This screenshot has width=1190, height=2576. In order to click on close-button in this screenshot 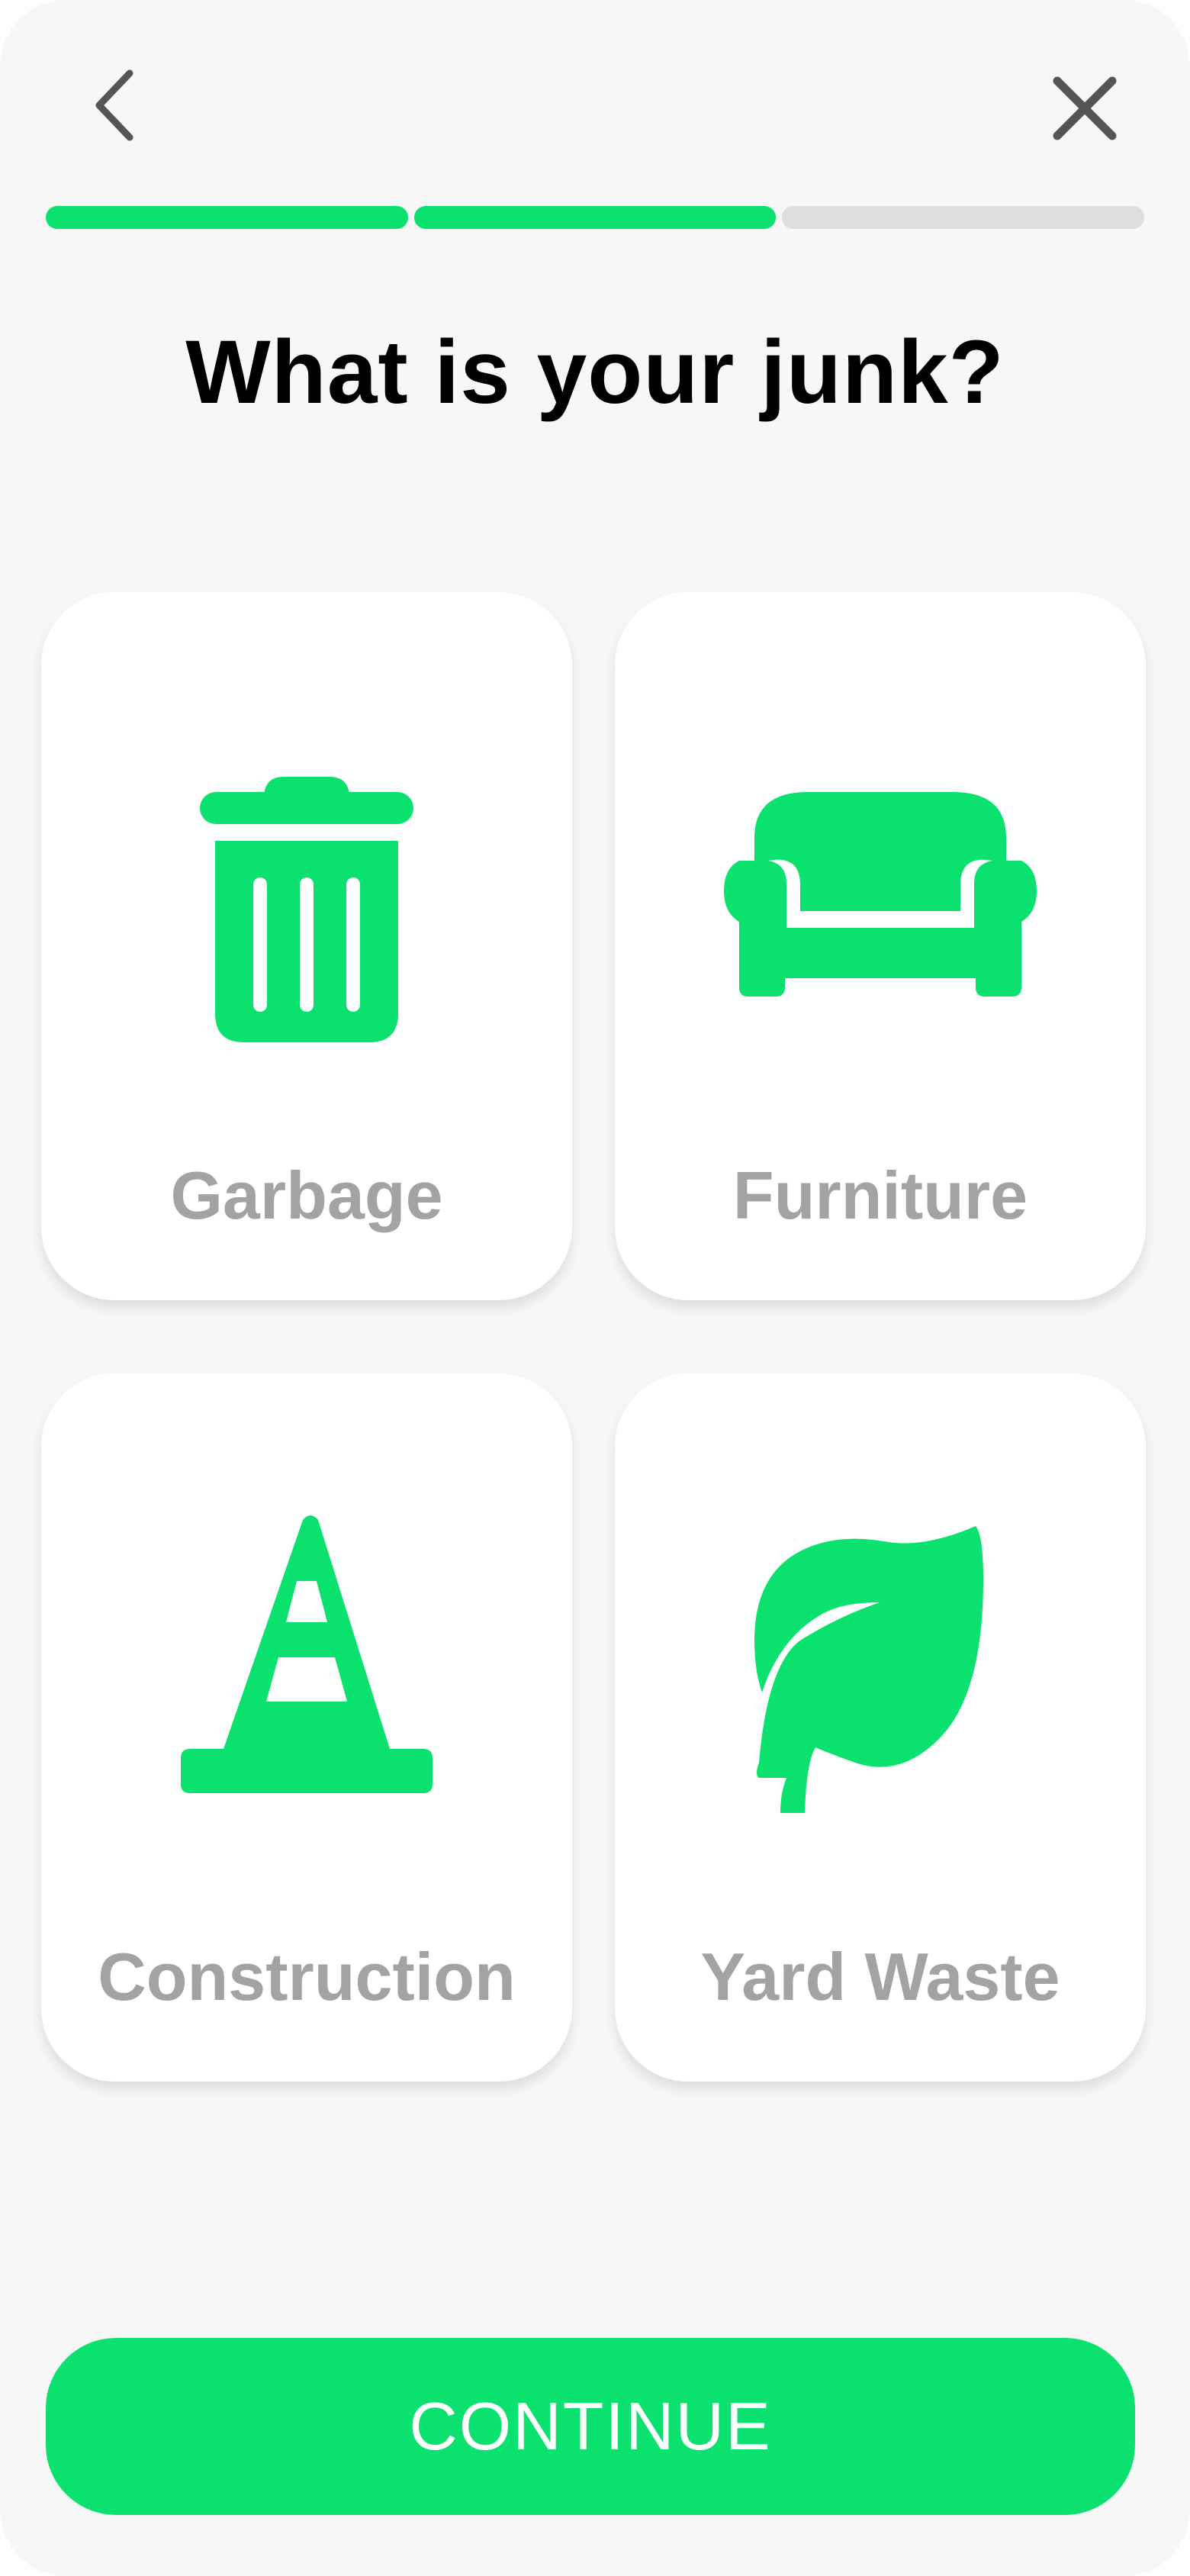, I will do `click(1085, 108)`.